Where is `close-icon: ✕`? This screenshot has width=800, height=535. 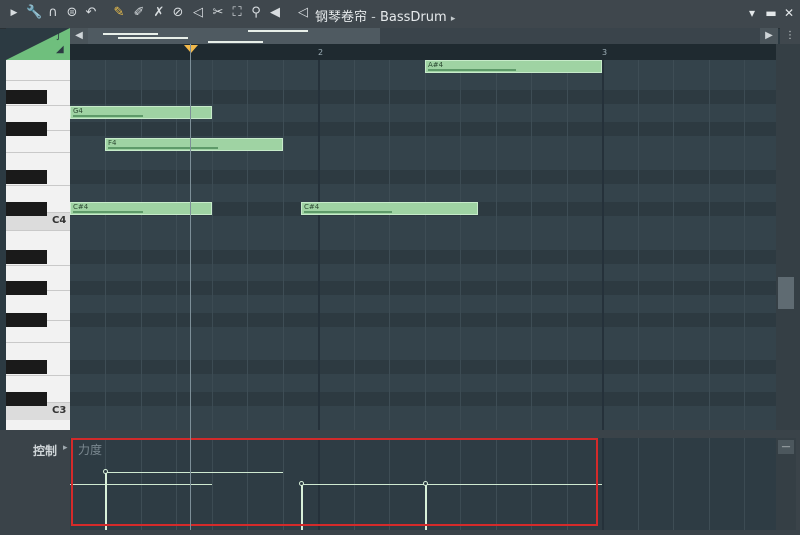
close-icon: ✕ is located at coordinates (789, 13).